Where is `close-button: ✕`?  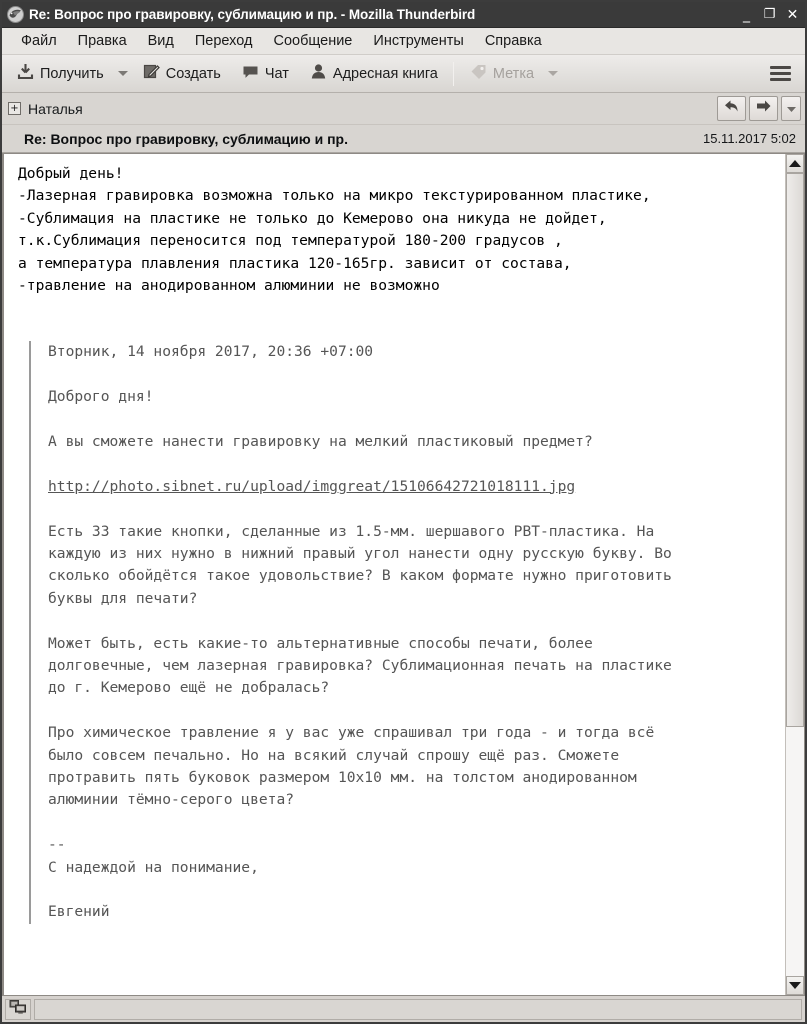 close-button: ✕ is located at coordinates (792, 14).